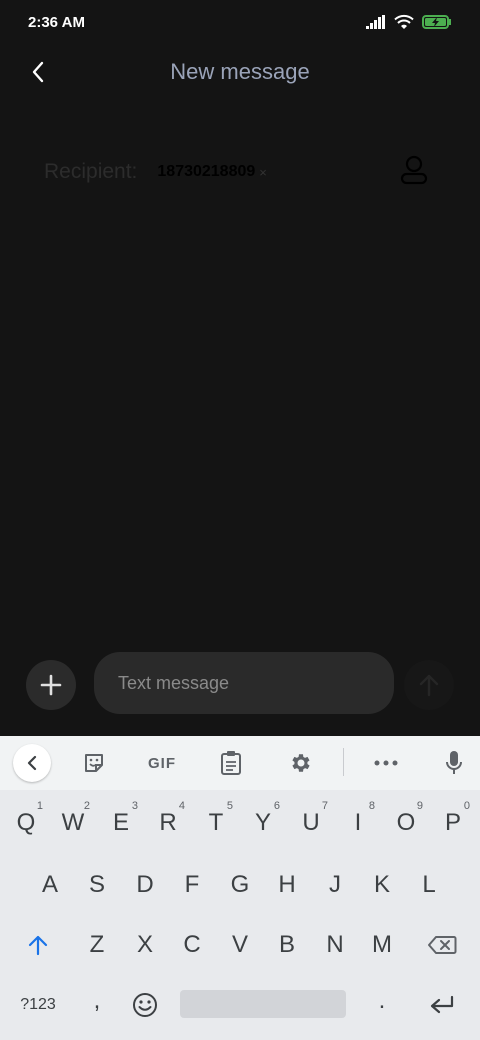 Image resolution: width=480 pixels, height=1040 pixels. I want to click on emoji-icon, so click(145, 1005).